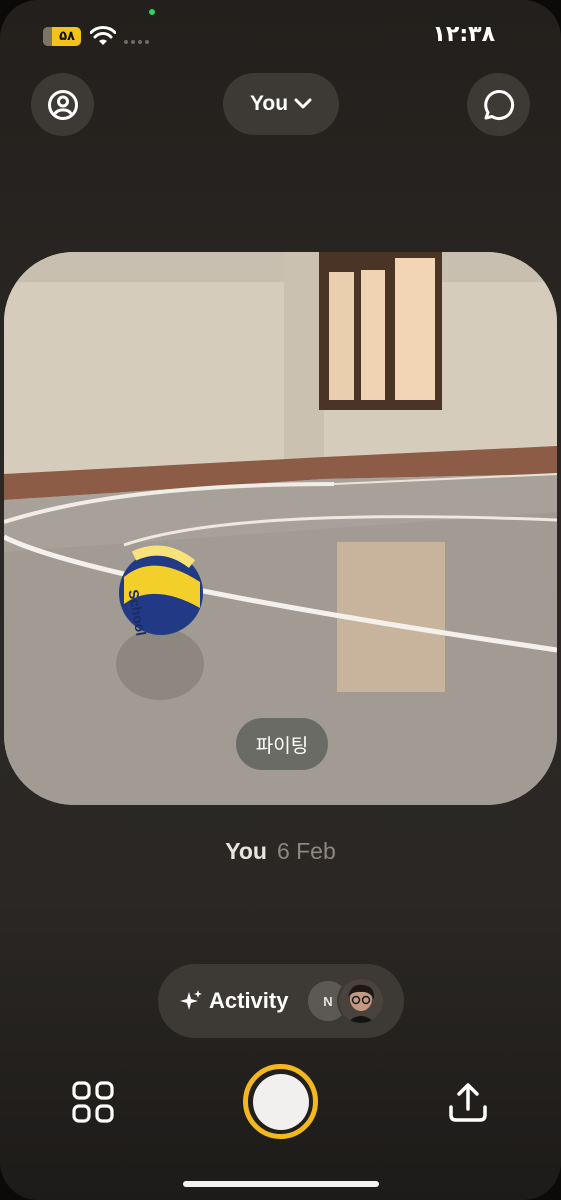  Describe the element at coordinates (93, 1102) in the screenshot. I see `grid-icon` at that location.